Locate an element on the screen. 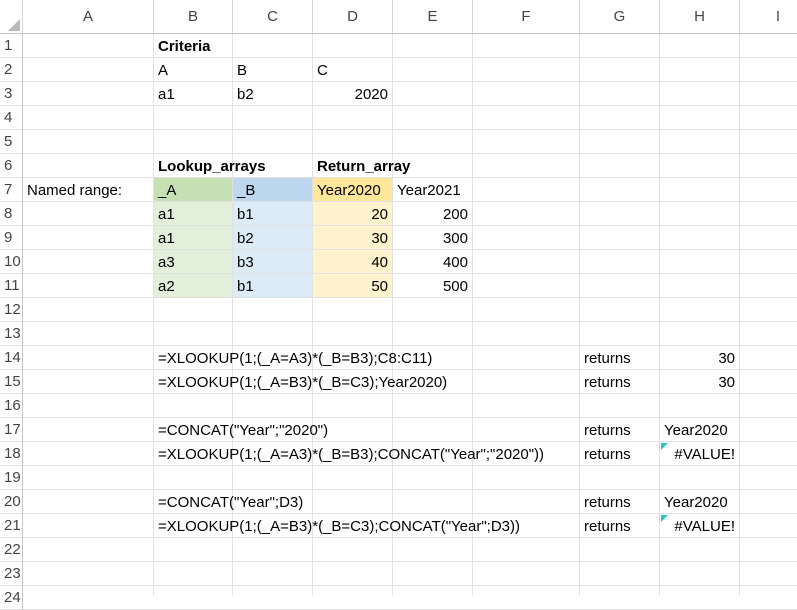  row-header-17: 17 is located at coordinates (11, 430).